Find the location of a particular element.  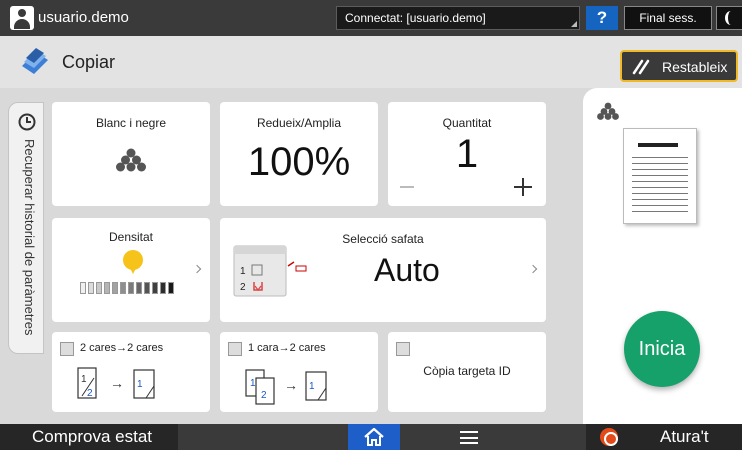

duplex-2-to-2-tile: 2 cares→2 cares 1 2 → 1 is located at coordinates (131, 372).